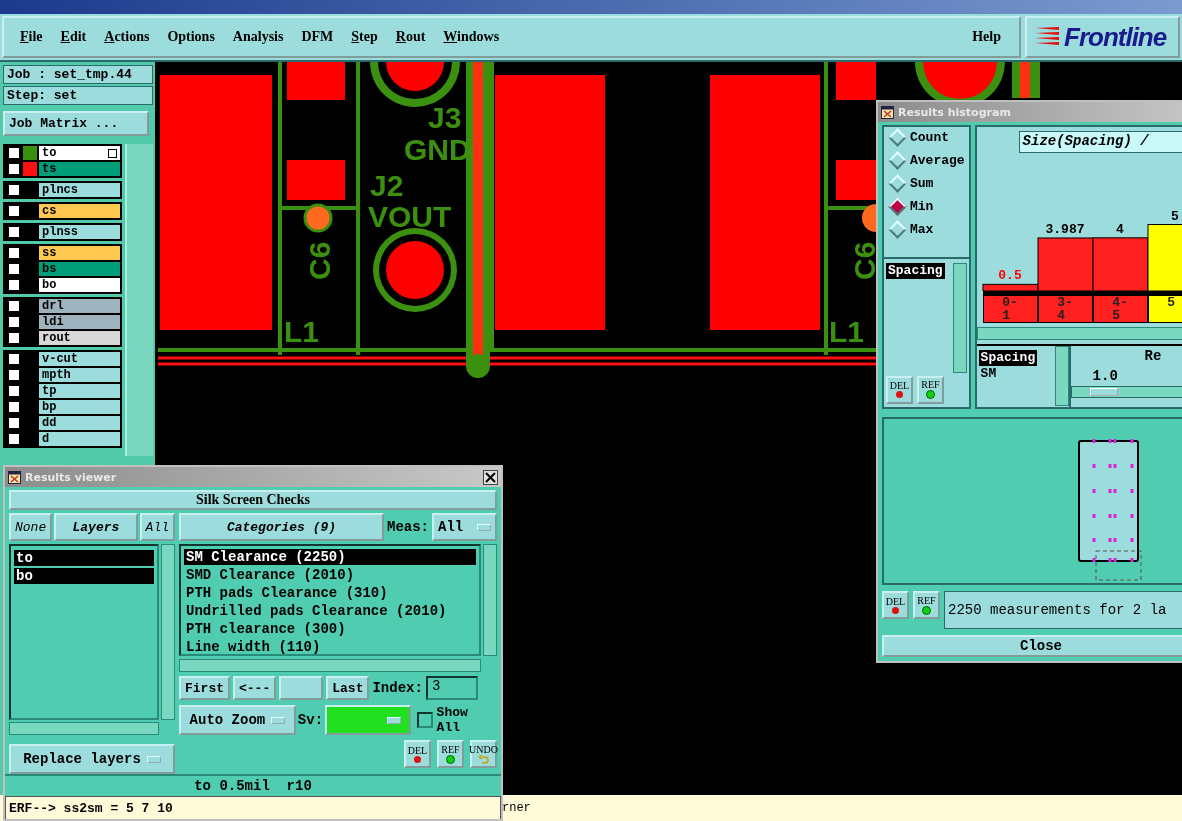 Image resolution: width=1182 pixels, height=821 pixels. I want to click on layer-name: cs, so click(80, 211).